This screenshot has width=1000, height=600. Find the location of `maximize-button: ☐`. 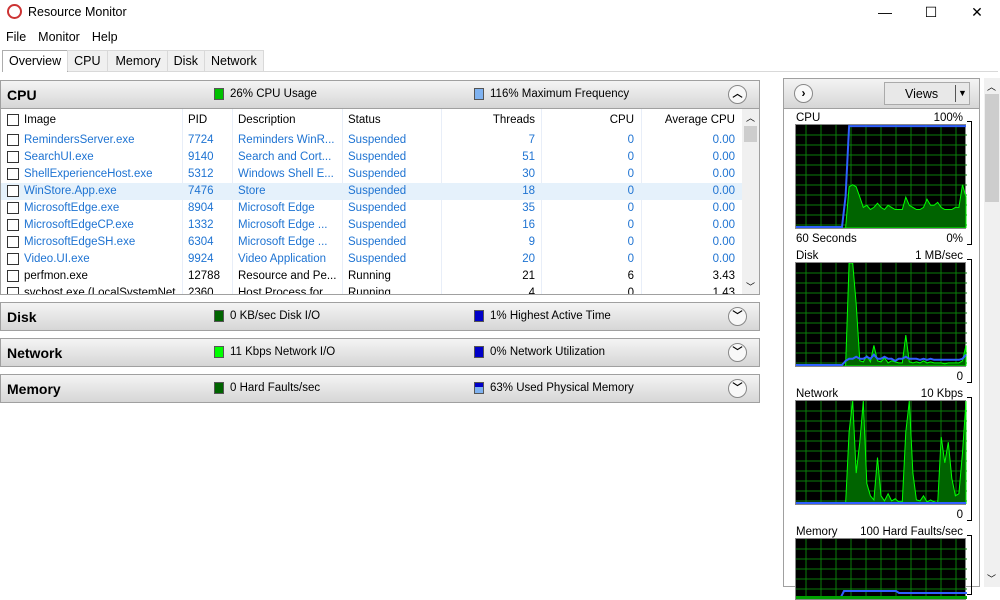

maximize-button: ☐ is located at coordinates (931, 12).